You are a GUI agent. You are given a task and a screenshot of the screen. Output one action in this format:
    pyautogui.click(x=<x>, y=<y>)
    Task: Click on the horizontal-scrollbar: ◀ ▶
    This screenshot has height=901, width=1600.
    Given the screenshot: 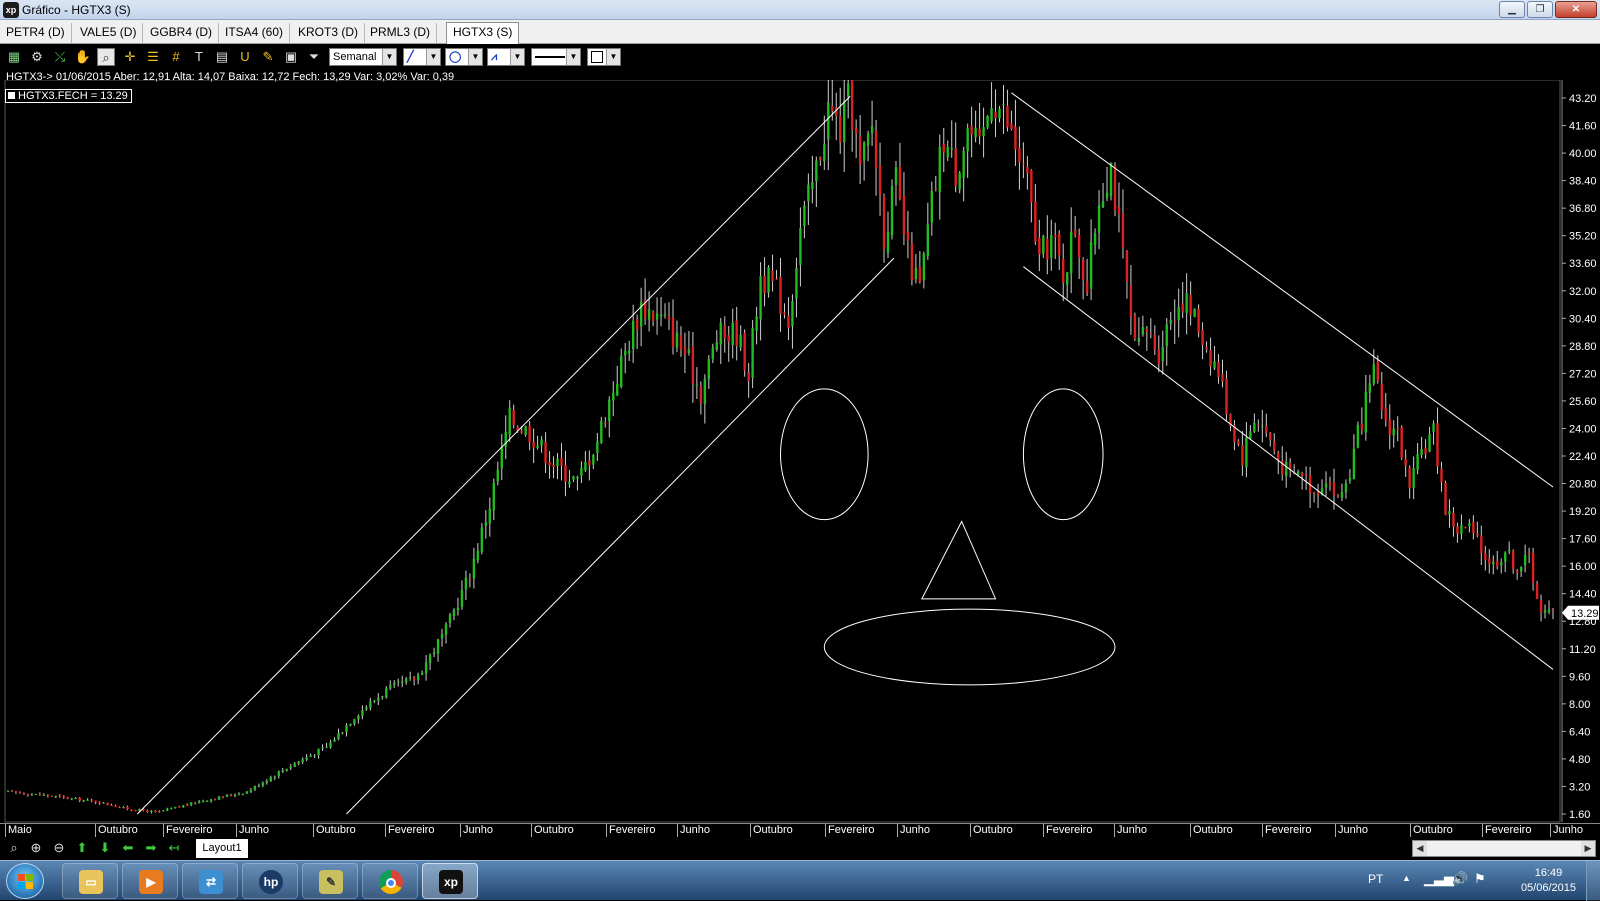 What is the action you would take?
    pyautogui.click(x=1504, y=848)
    